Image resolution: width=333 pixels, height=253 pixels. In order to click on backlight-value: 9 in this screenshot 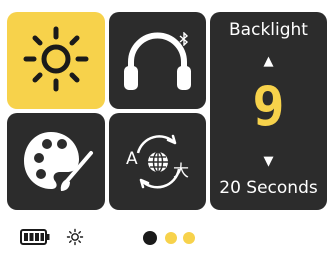, I will do `click(268, 106)`.